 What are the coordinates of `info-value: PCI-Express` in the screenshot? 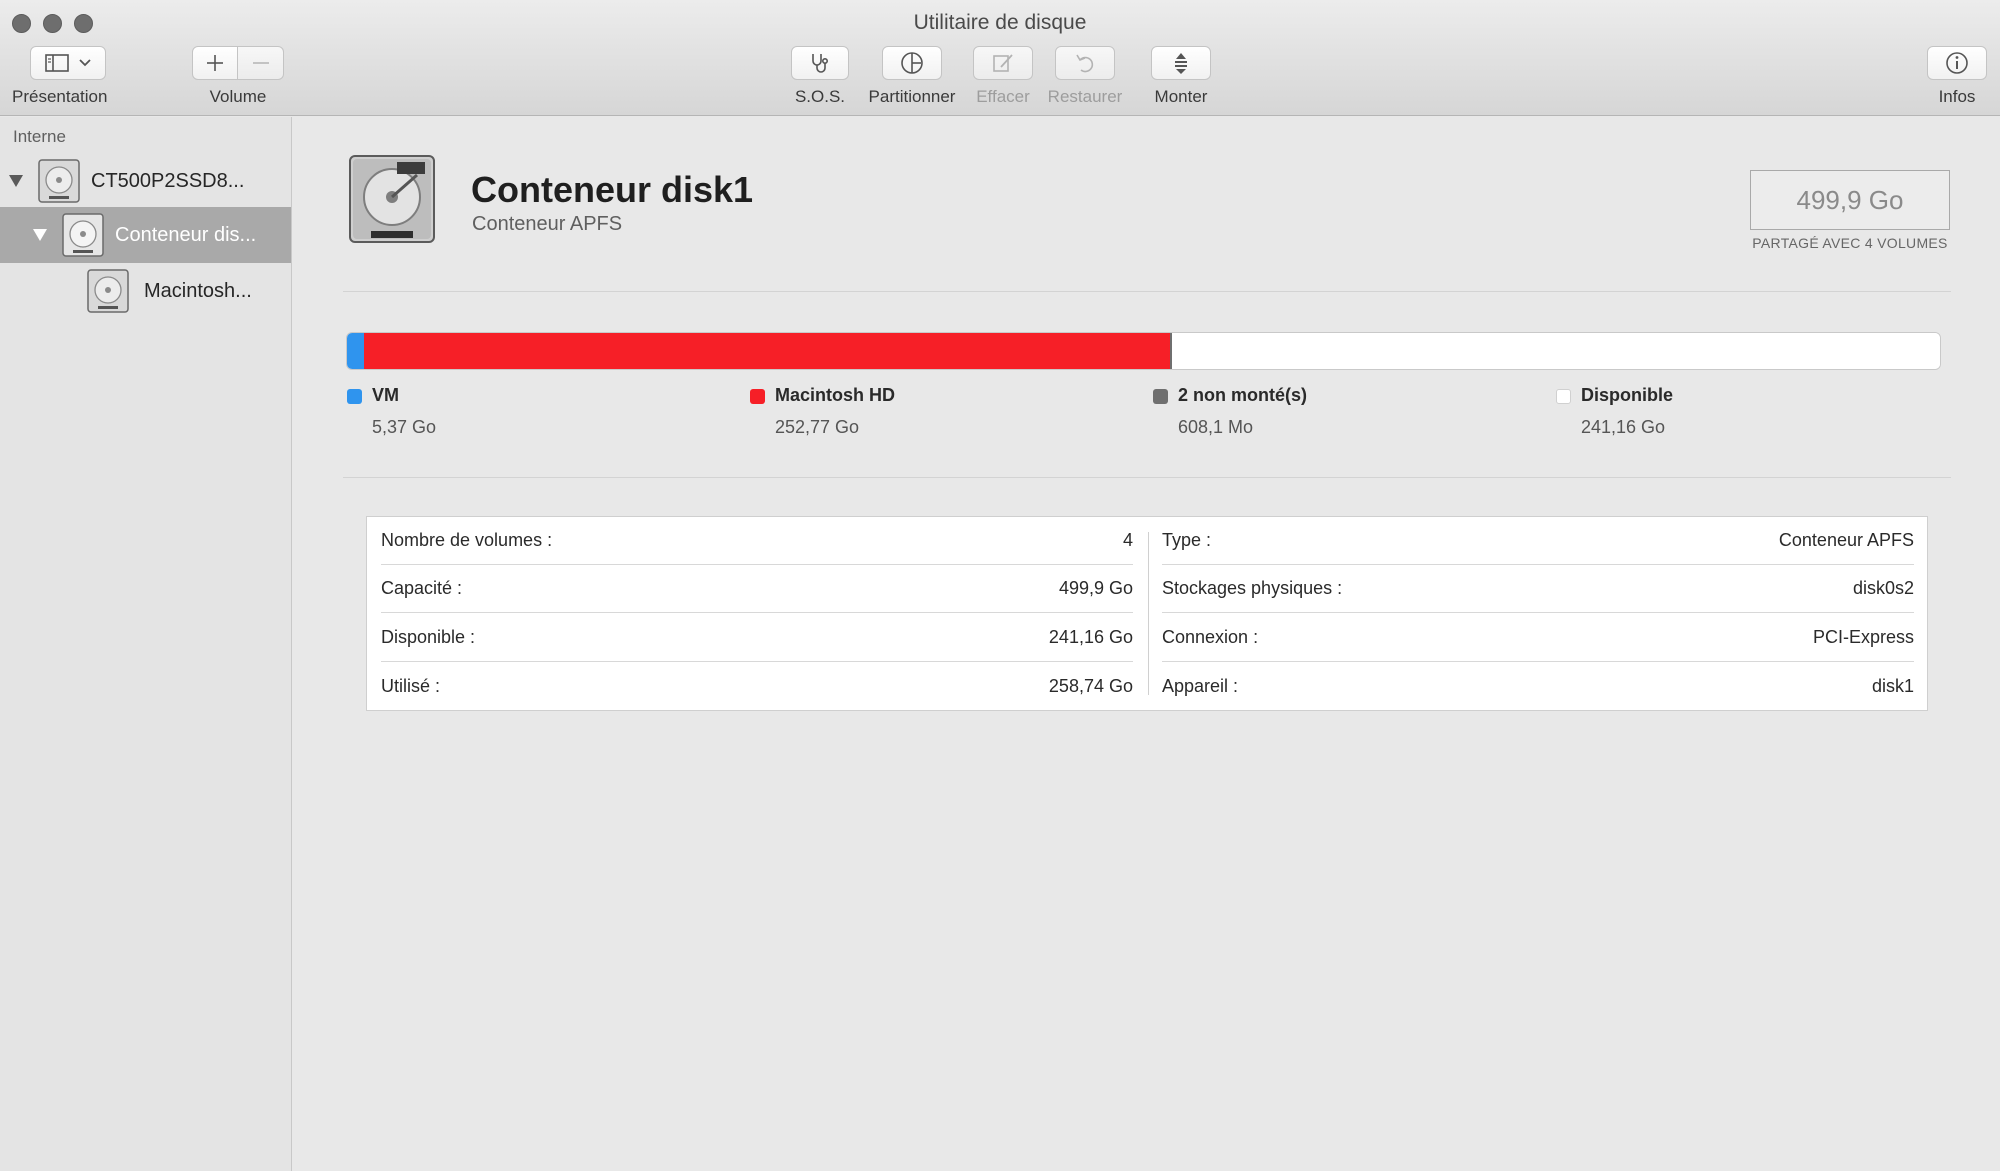 It's located at (1863, 637).